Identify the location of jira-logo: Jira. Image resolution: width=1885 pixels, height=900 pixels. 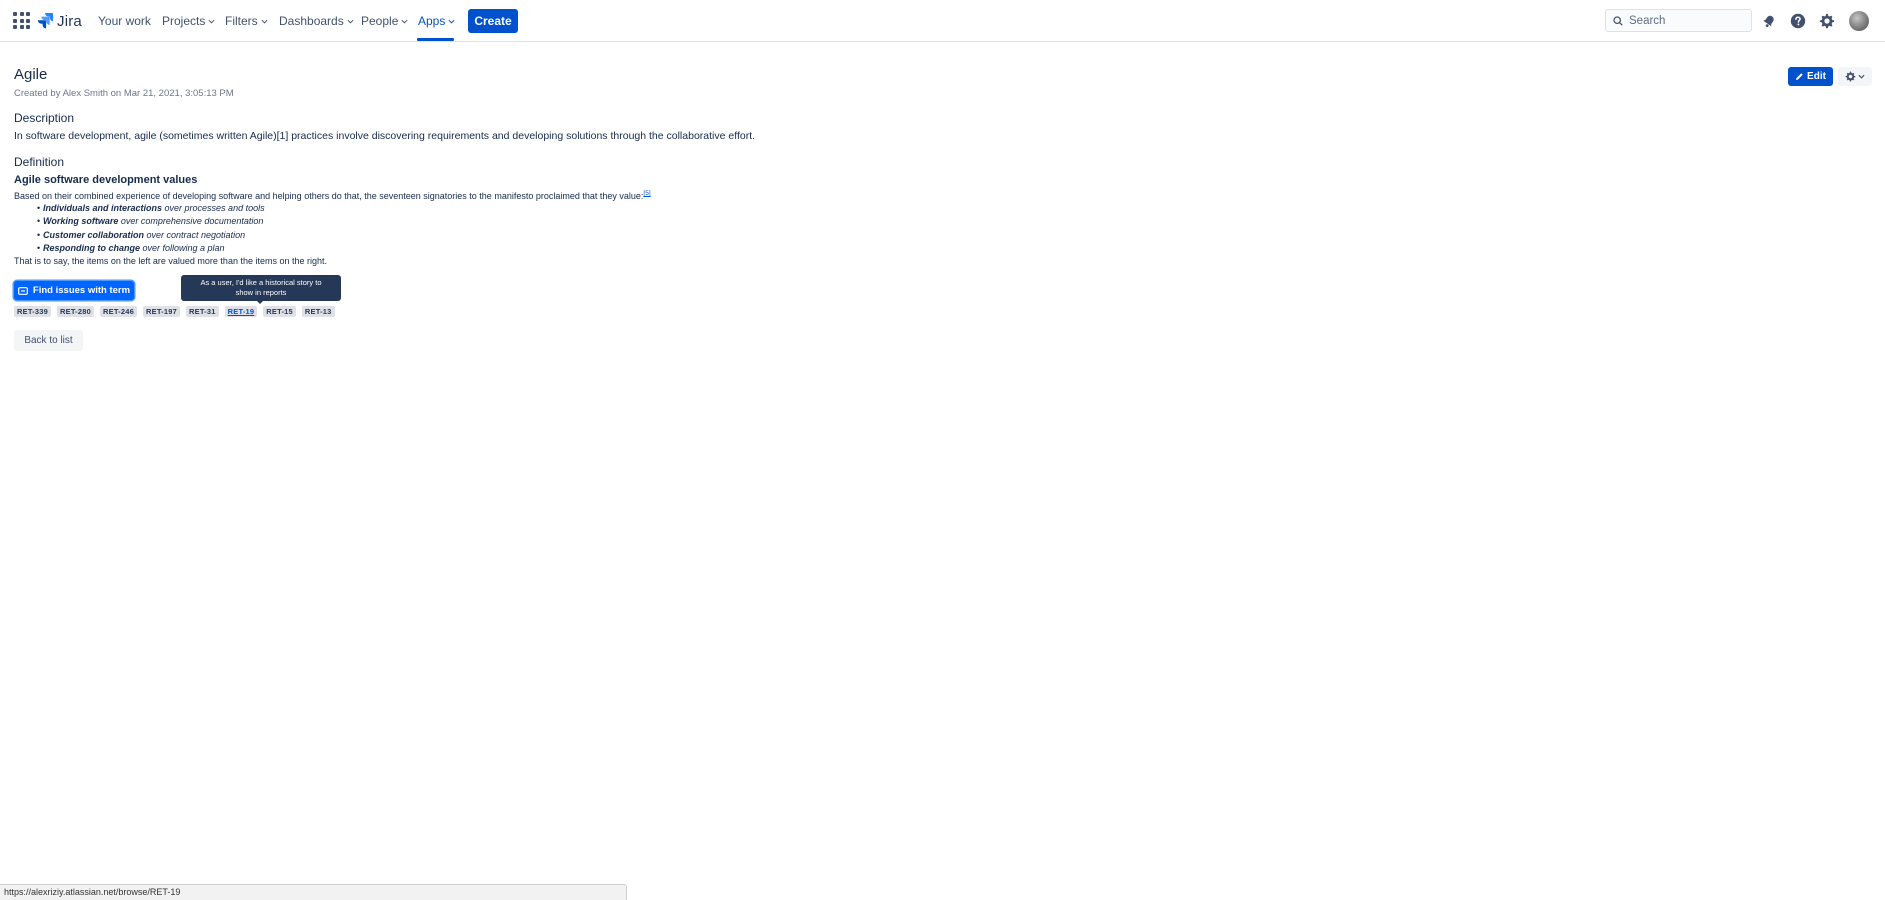
(59, 21).